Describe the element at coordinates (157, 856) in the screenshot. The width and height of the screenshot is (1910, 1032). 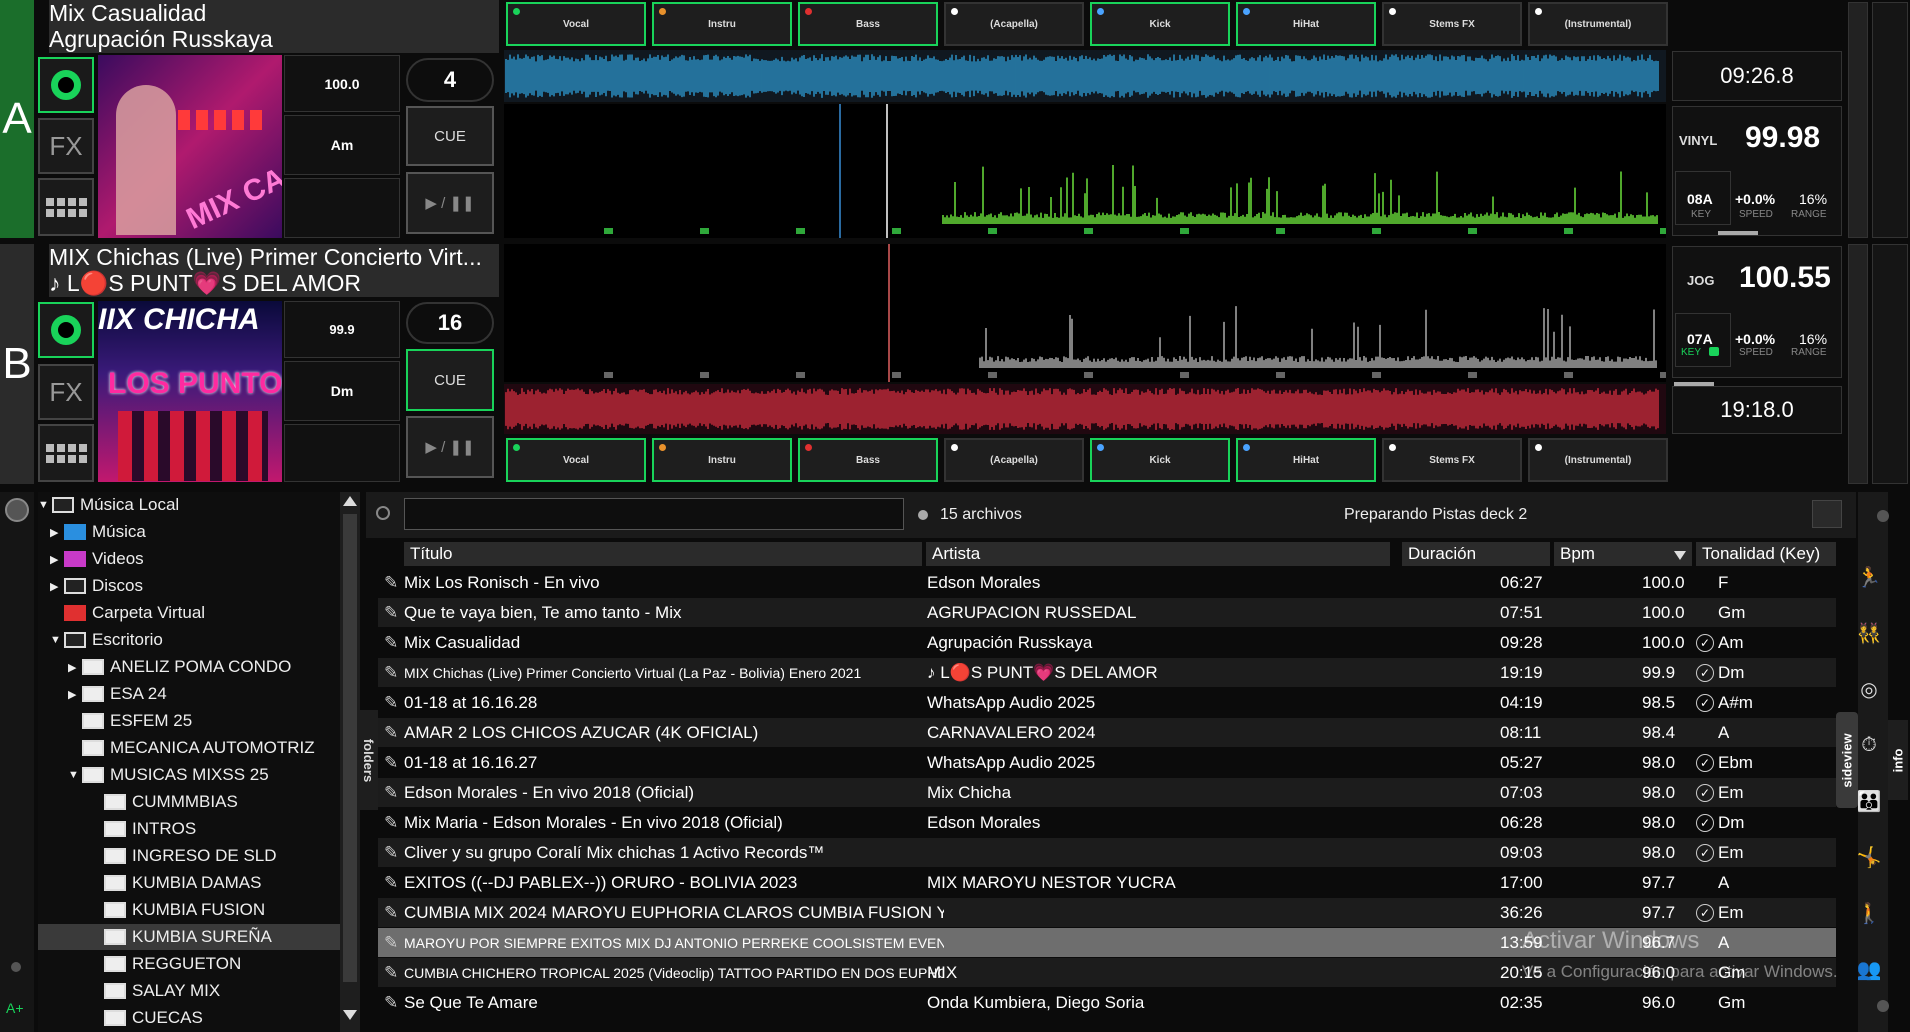
I see `tree-node: INGRESO DE SLD` at that location.